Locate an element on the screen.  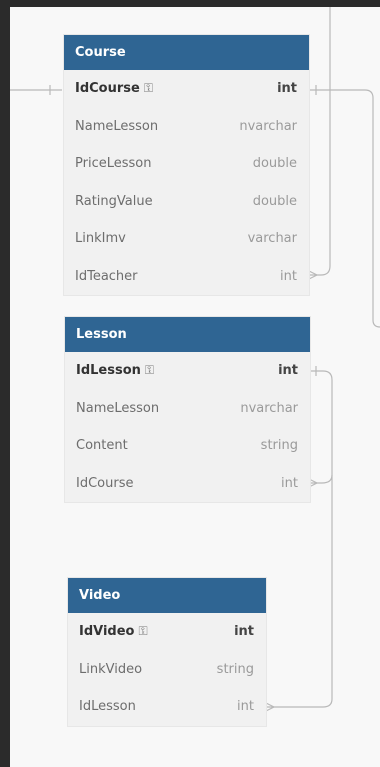
field-name: Content is located at coordinates (102, 446).